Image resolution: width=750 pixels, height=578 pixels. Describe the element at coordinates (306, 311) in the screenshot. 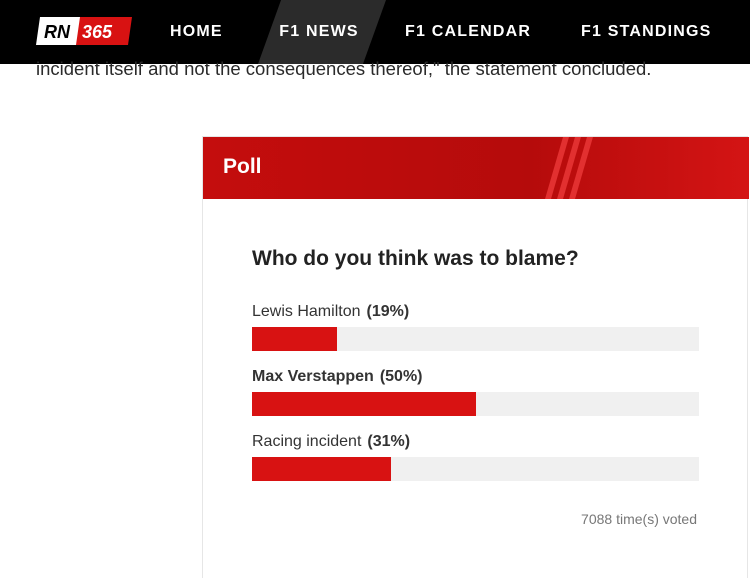

I see `option-name: Lewis Hamilton` at that location.